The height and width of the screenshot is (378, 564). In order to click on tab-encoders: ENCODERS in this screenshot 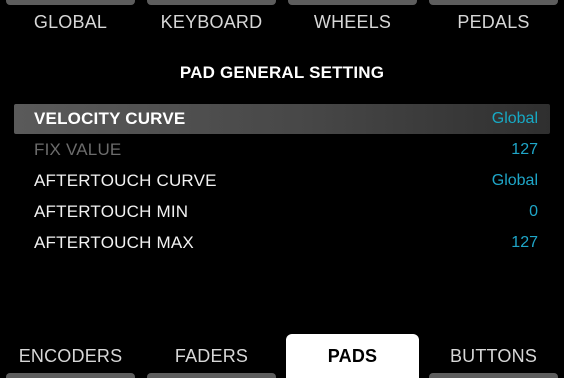, I will do `click(70, 356)`.